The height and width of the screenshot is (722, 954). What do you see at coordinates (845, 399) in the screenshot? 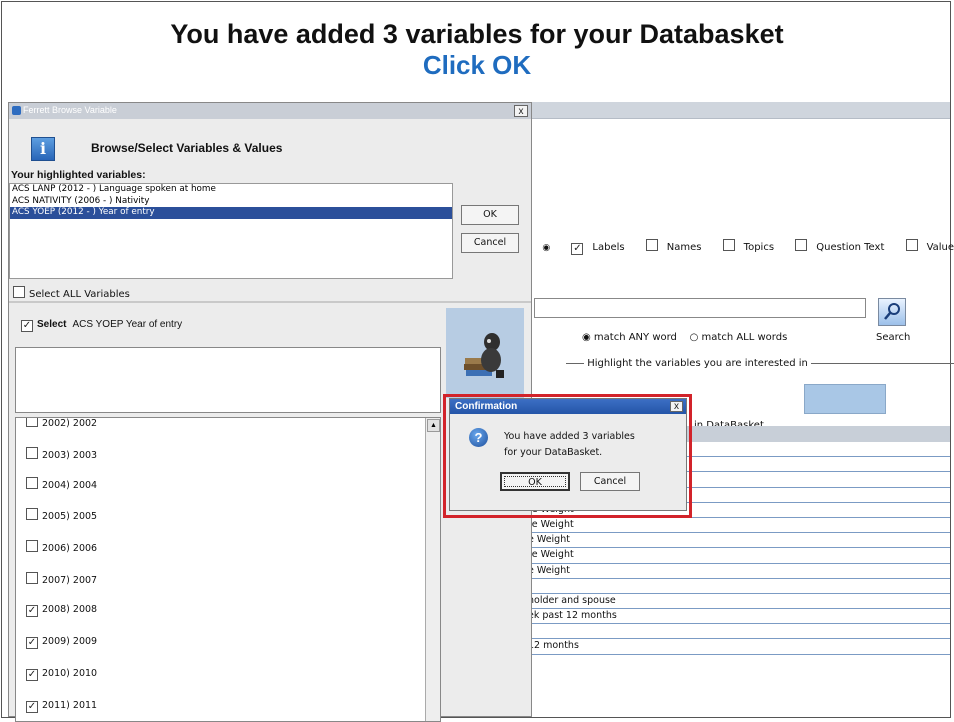
I see `background-action-button` at bounding box center [845, 399].